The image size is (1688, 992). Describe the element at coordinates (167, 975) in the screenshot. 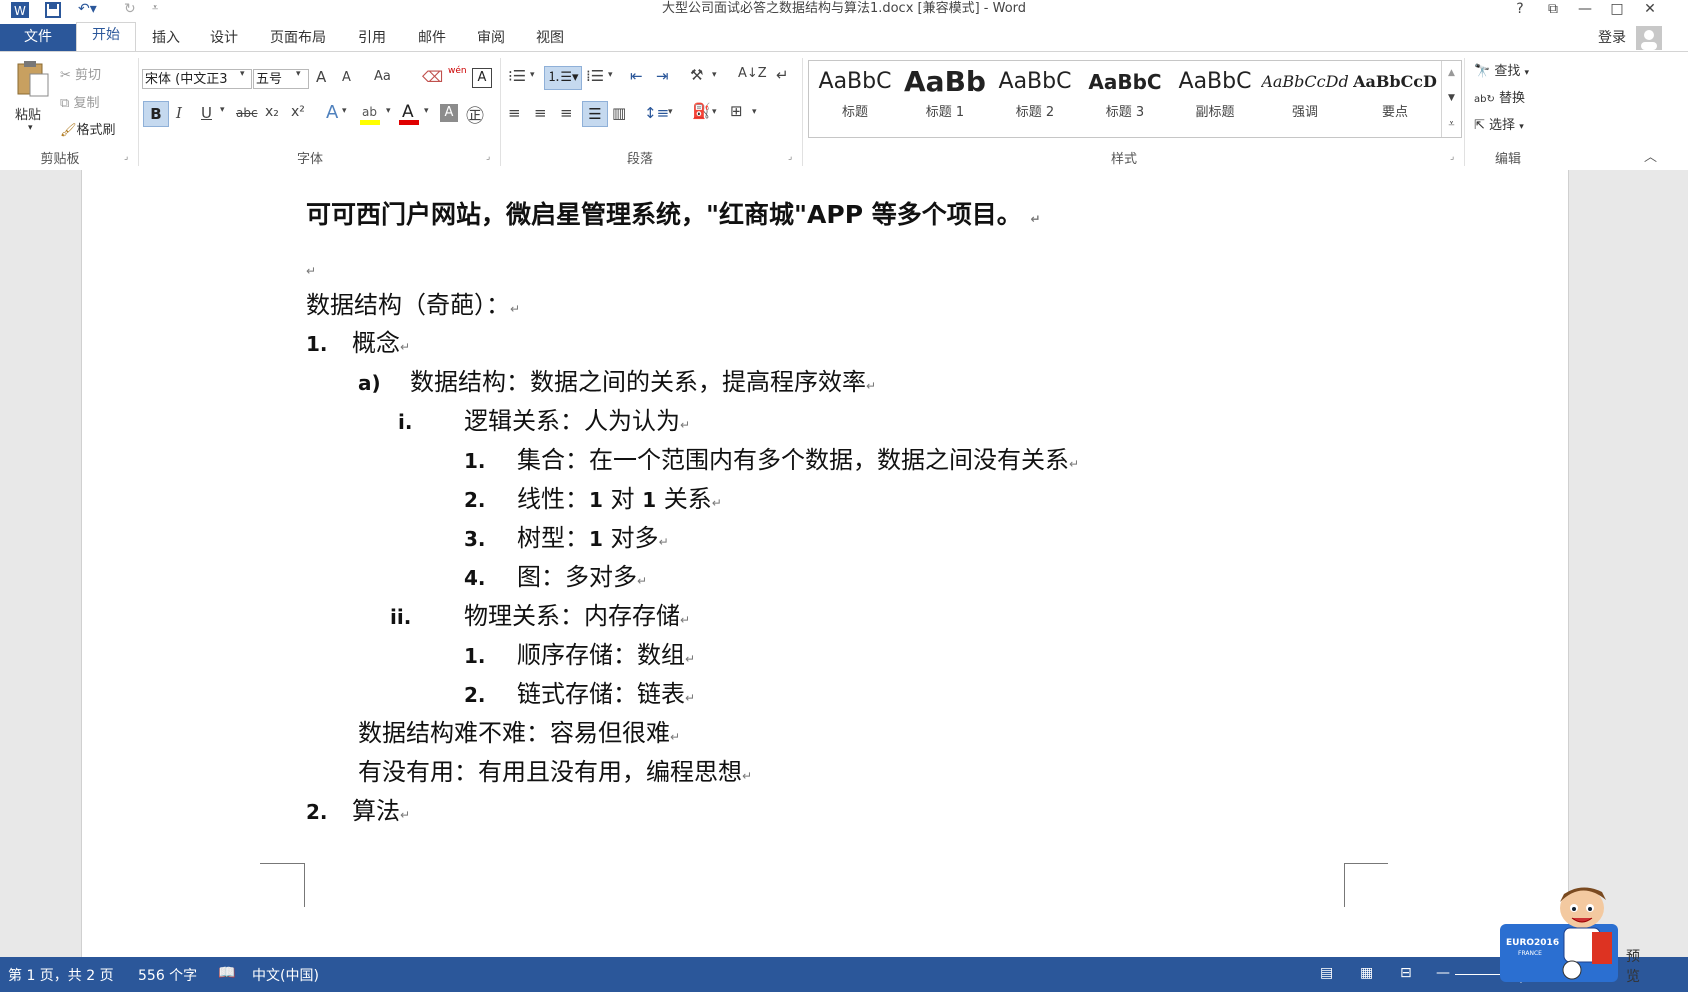

I see `word-count: 556 个字` at that location.